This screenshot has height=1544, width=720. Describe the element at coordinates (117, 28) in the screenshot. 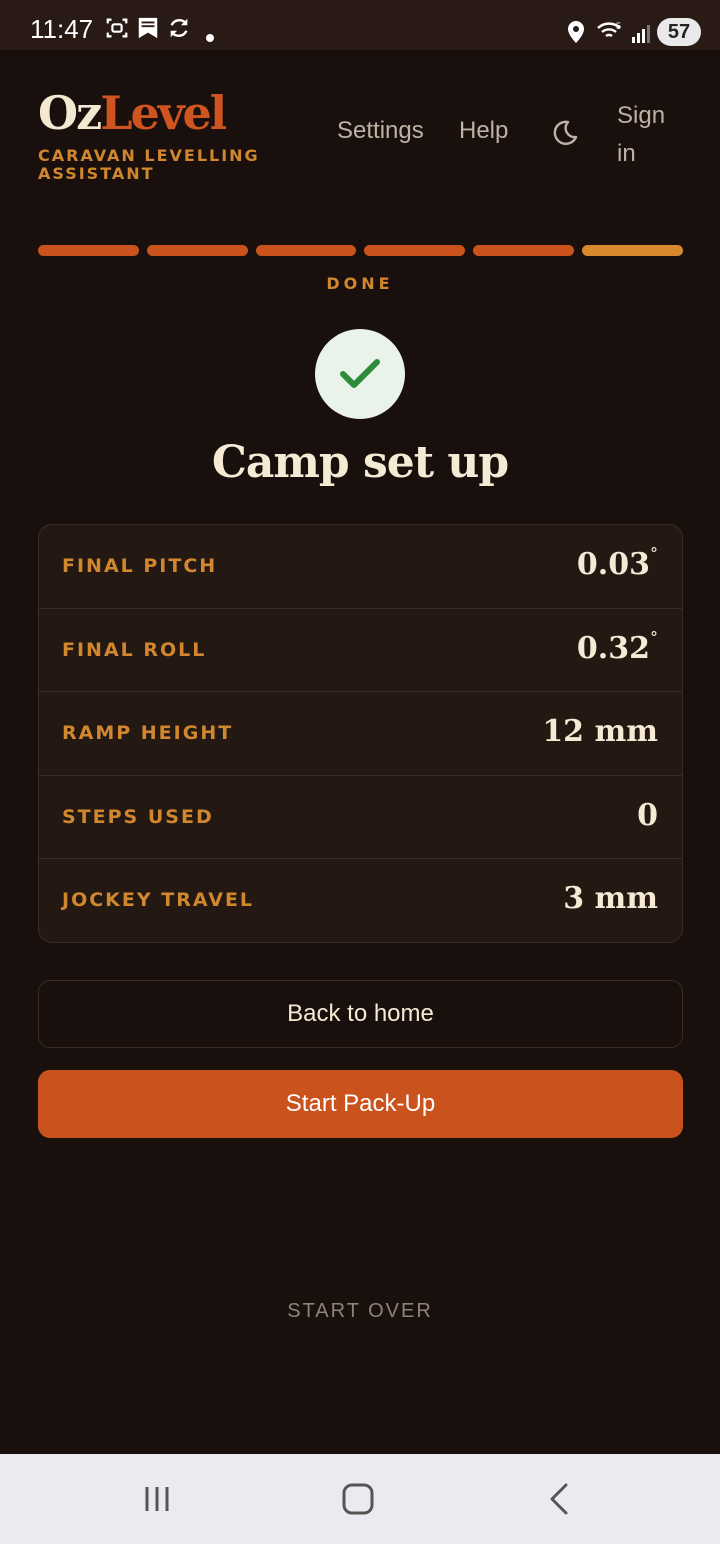

I see `screenshot-icon` at that location.